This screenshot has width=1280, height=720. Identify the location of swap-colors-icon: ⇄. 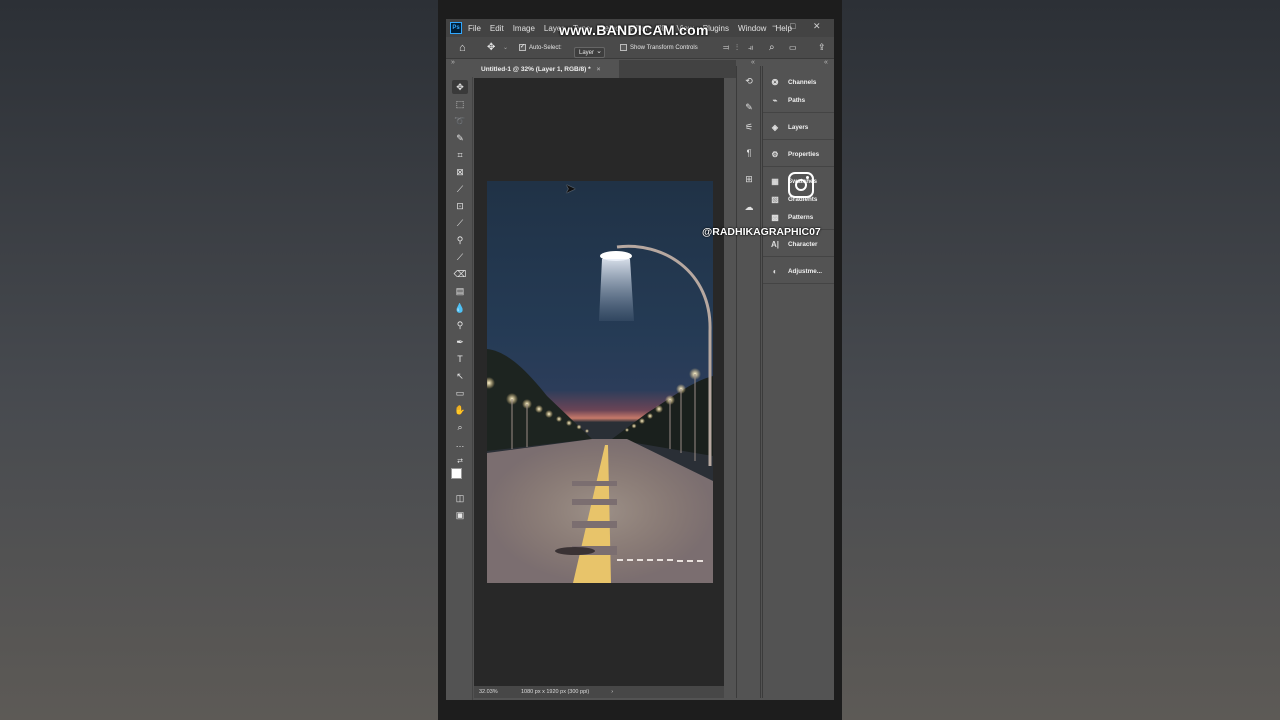
(460, 461).